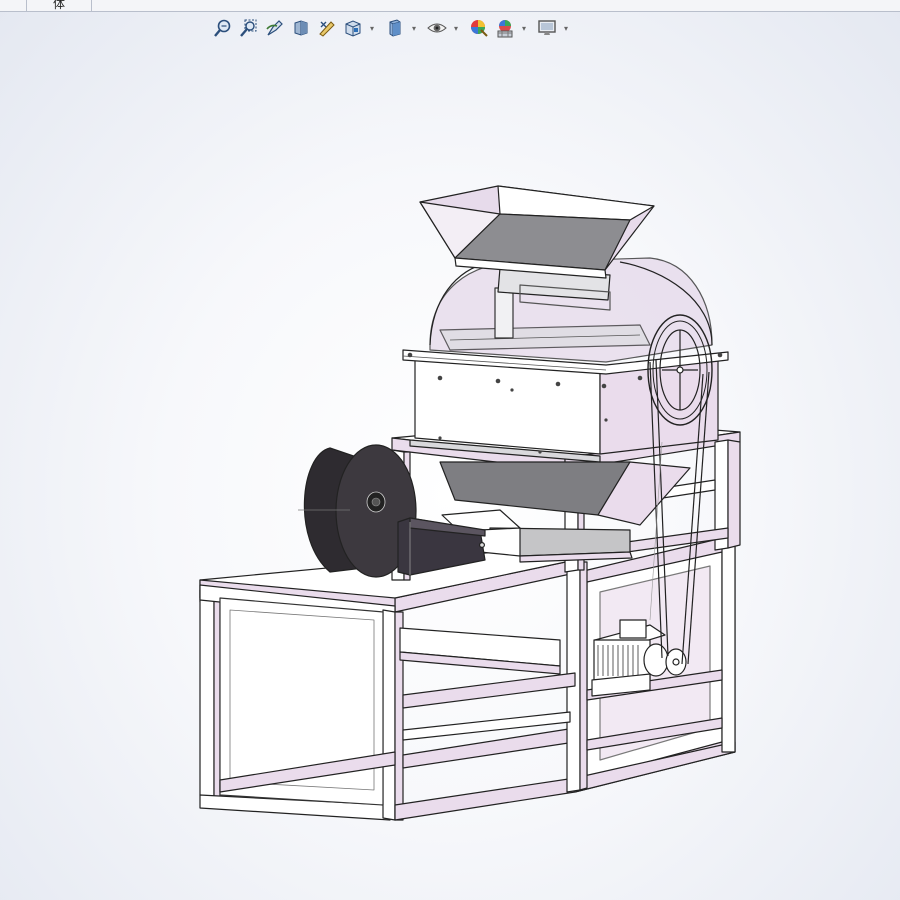 The height and width of the screenshot is (900, 900). What do you see at coordinates (456, 28) in the screenshot?
I see `hide-show-dropdown-icon: ▾` at bounding box center [456, 28].